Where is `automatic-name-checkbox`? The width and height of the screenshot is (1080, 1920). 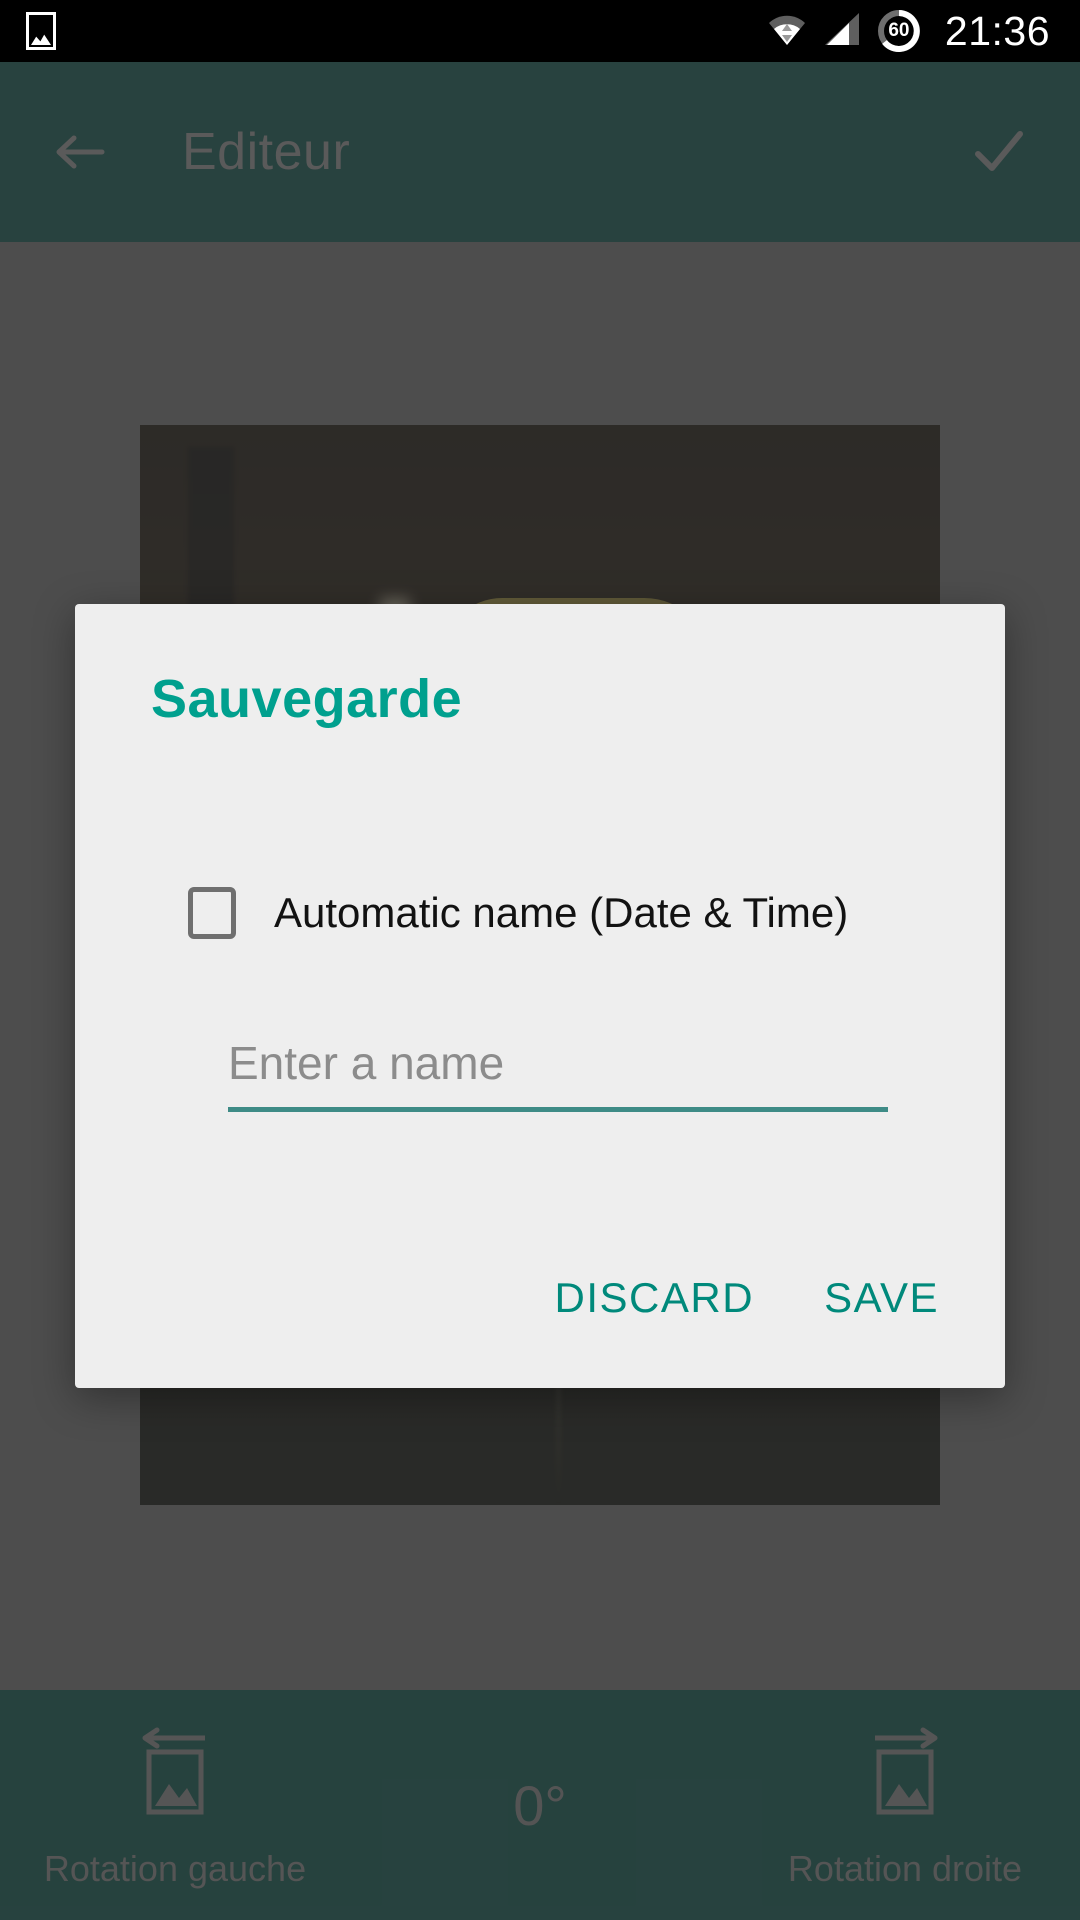
automatic-name-checkbox is located at coordinates (212, 913).